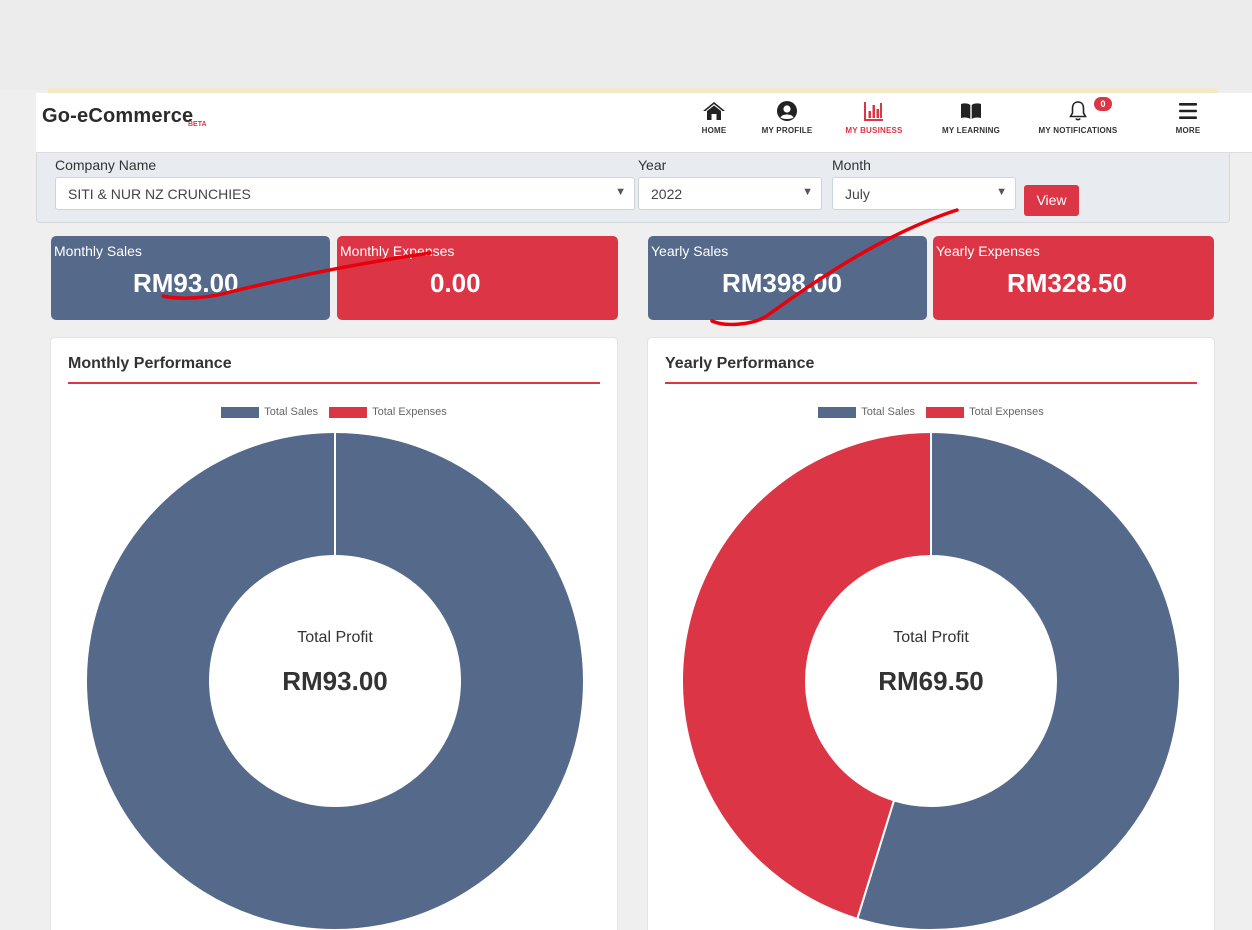 The height and width of the screenshot is (930, 1252). I want to click on yearly-profit-value: RM69.50, so click(931, 681).